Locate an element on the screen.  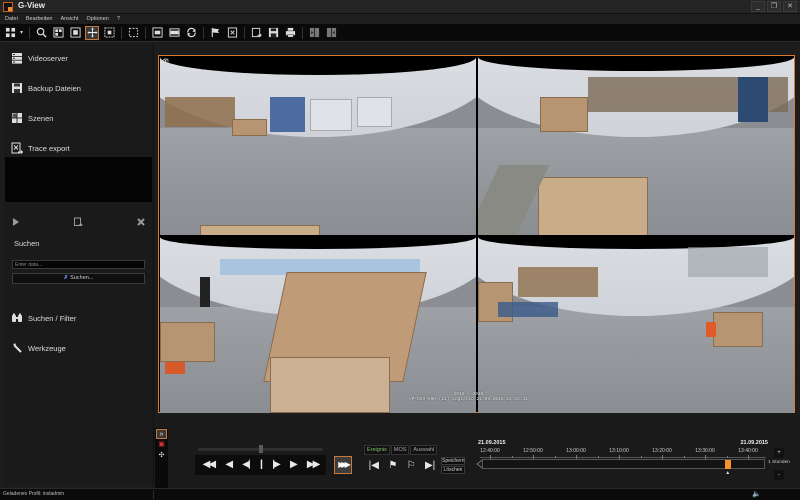
menu-datei: Datei is located at coordinates (11, 19).